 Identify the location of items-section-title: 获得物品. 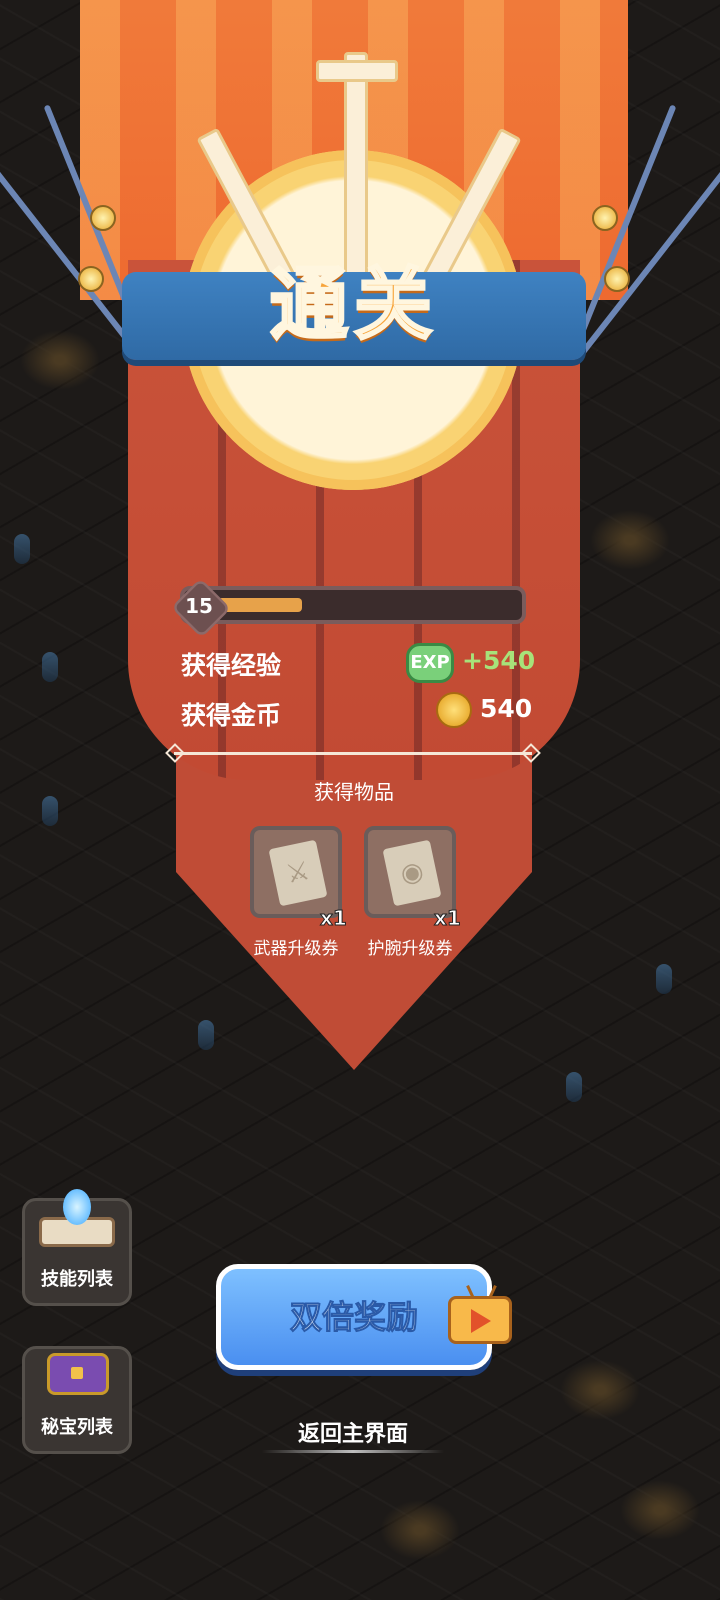
(354, 792).